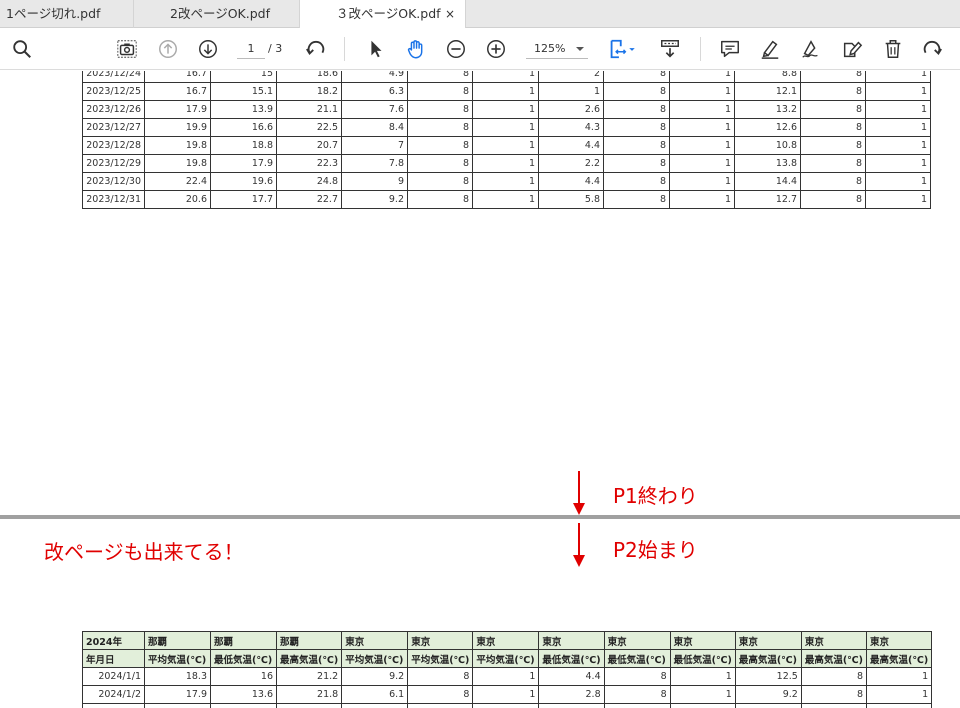 The width and height of the screenshot is (960, 708). I want to click on search-icon, so click(22, 49).